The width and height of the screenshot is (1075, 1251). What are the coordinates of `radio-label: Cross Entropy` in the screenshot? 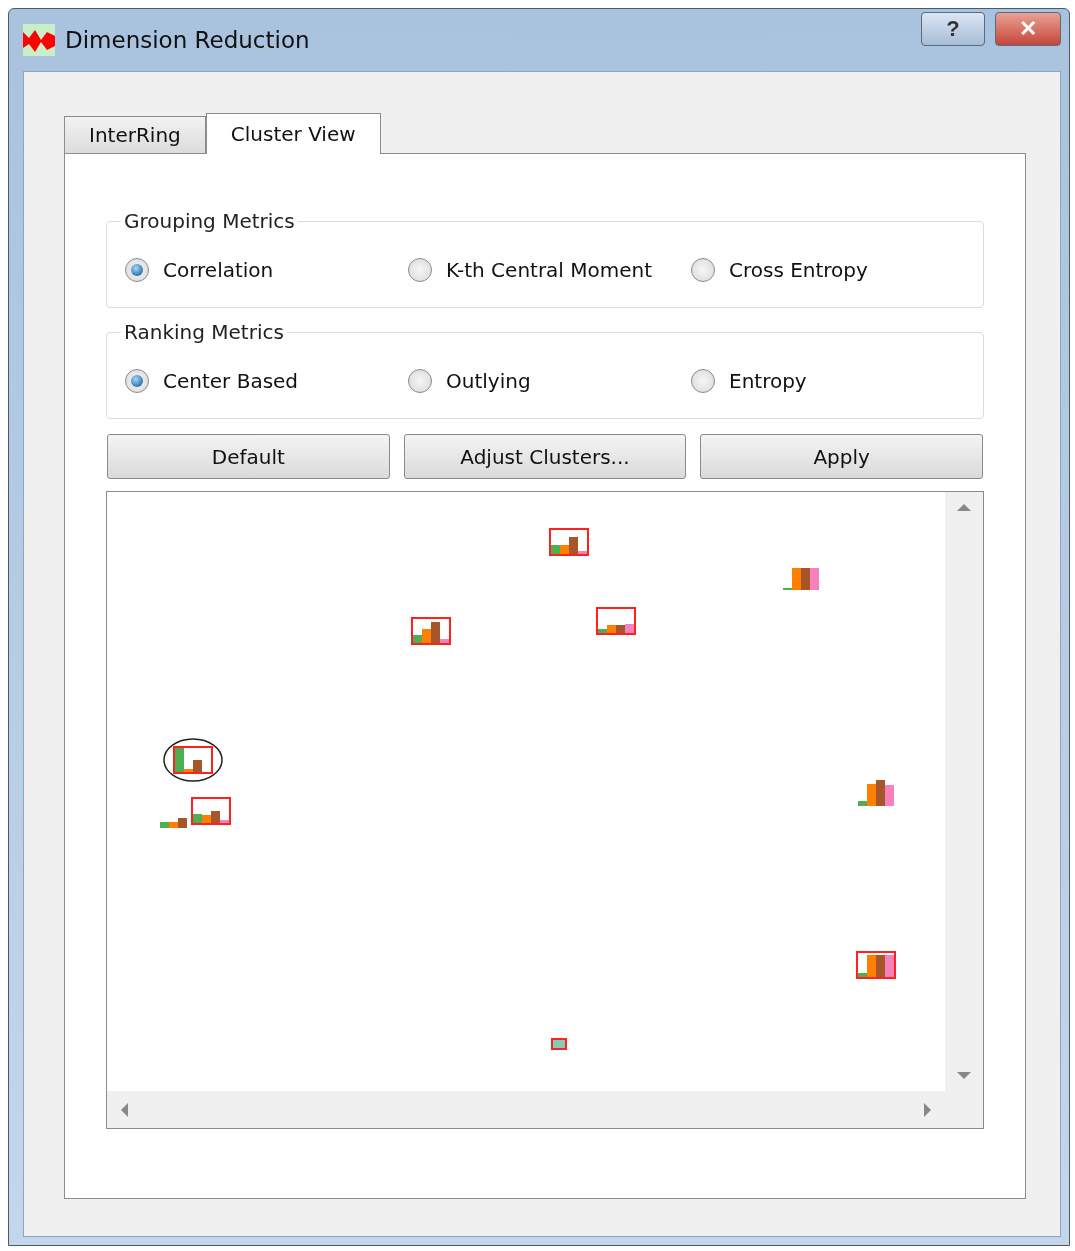 It's located at (798, 270).